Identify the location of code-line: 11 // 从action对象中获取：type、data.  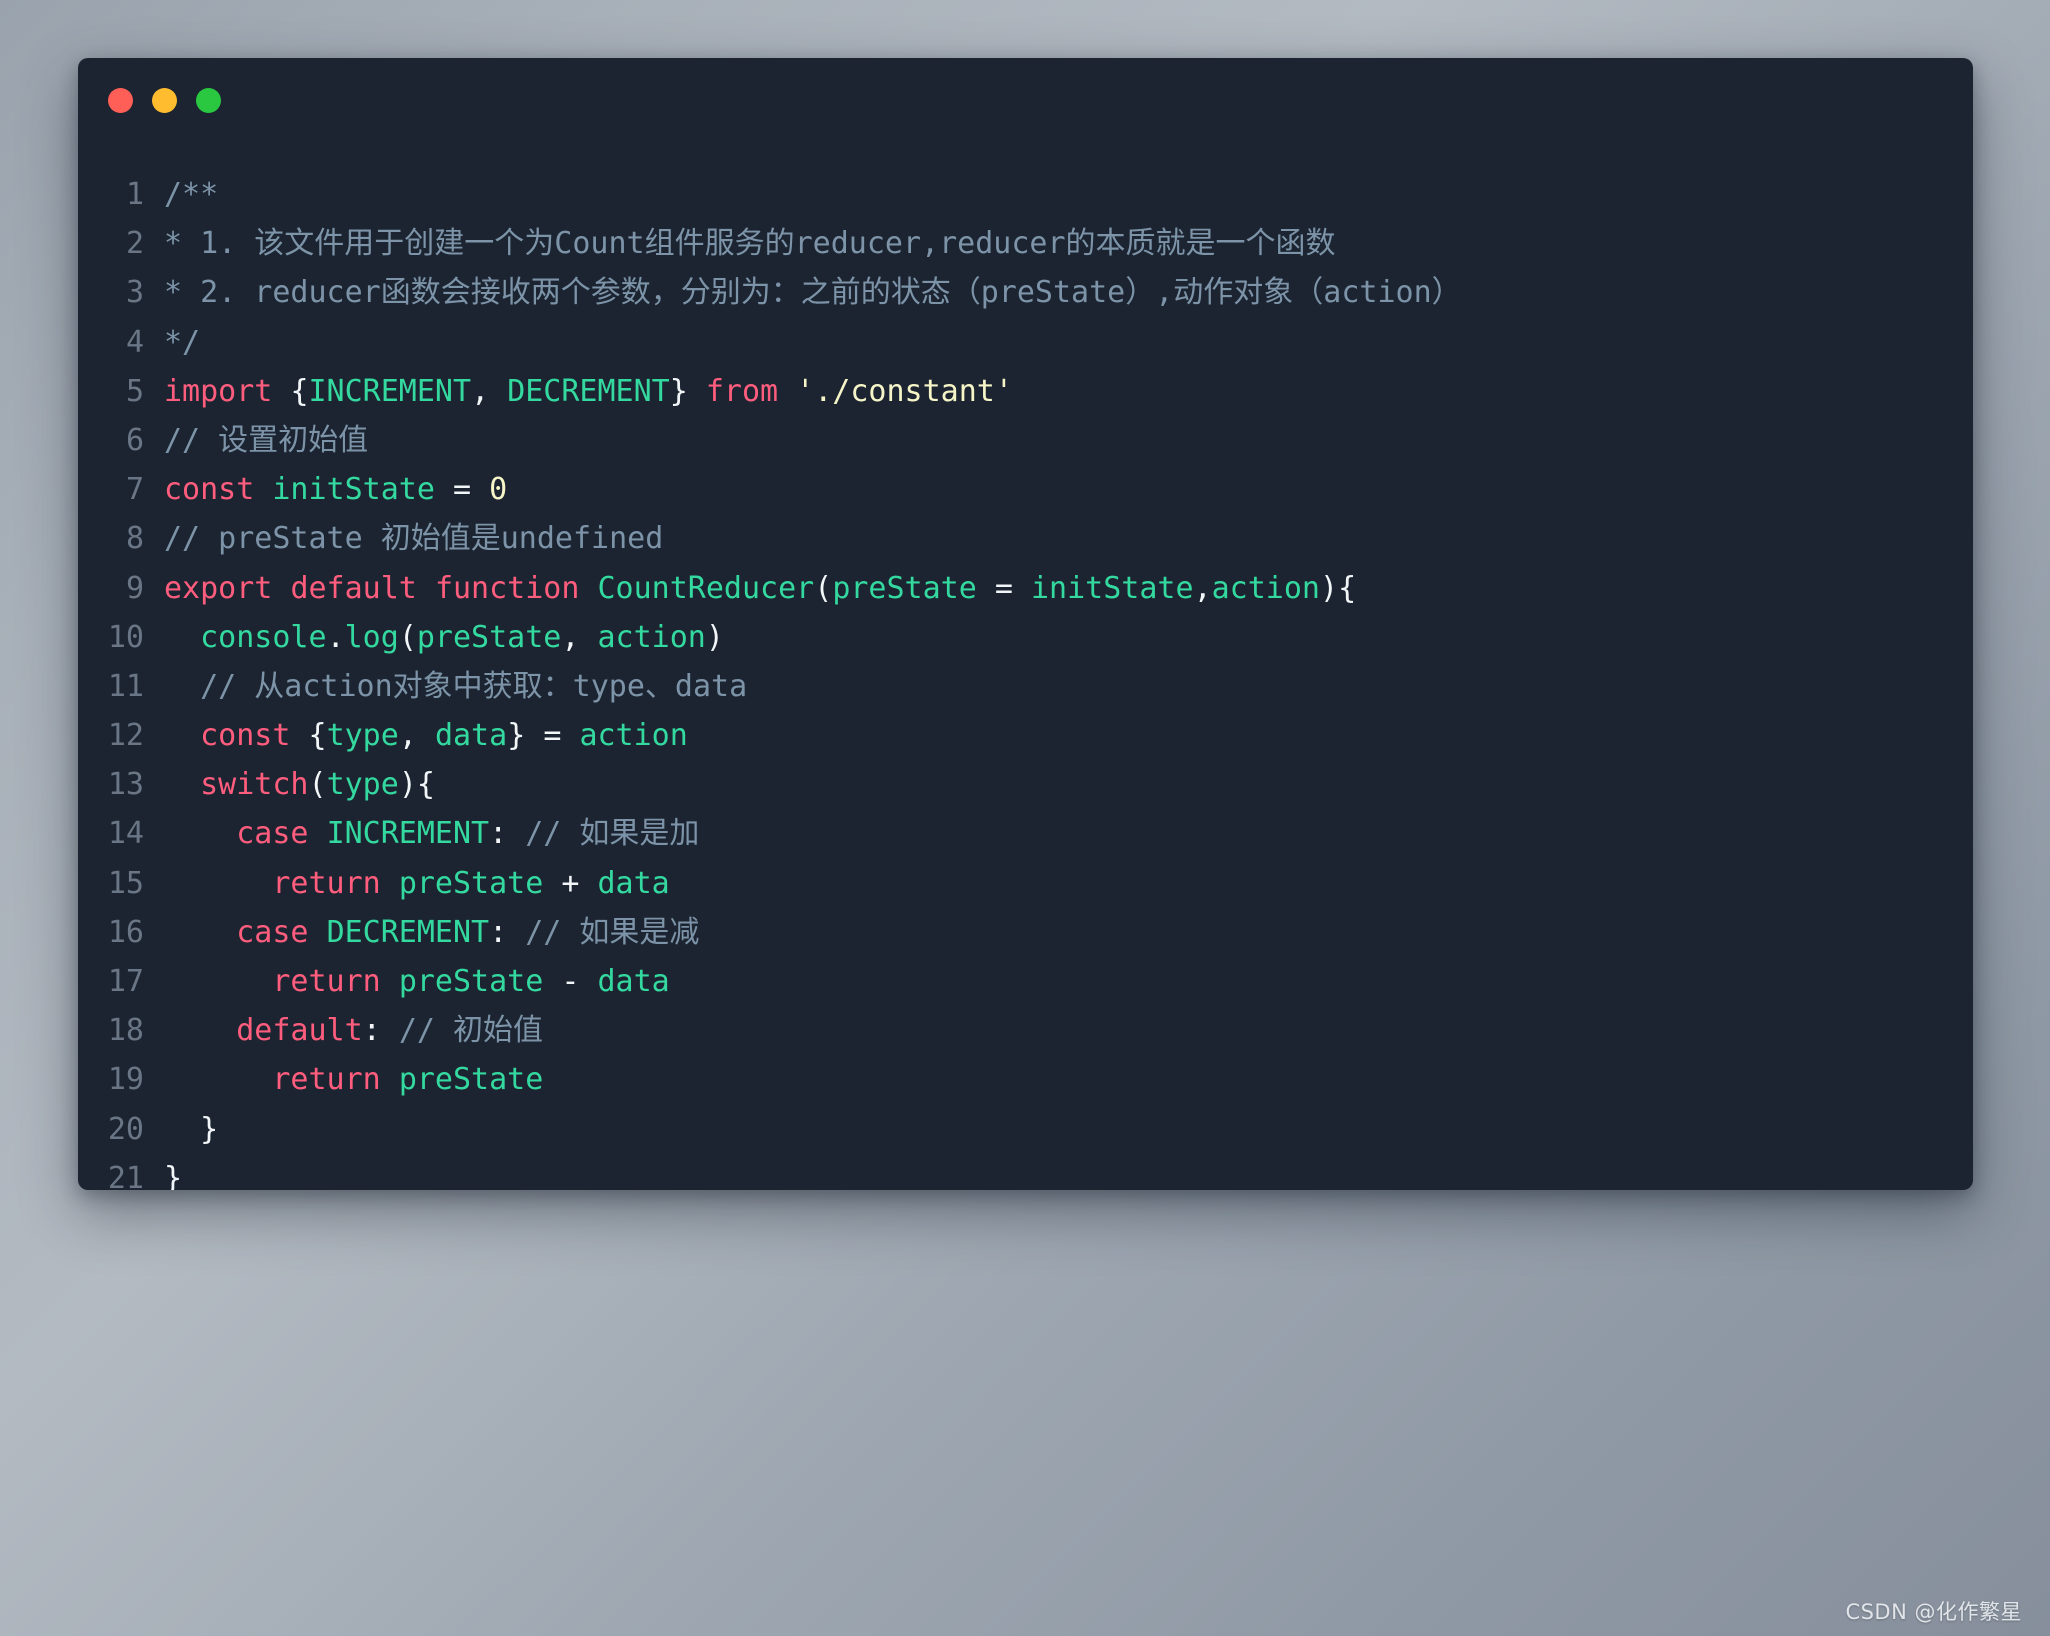
(1025, 686).